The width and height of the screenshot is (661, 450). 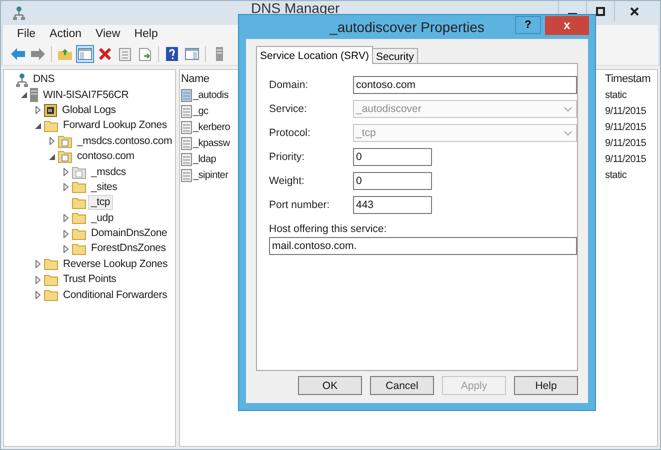 I want to click on table-cell: _sipinter, so click(x=210, y=175).